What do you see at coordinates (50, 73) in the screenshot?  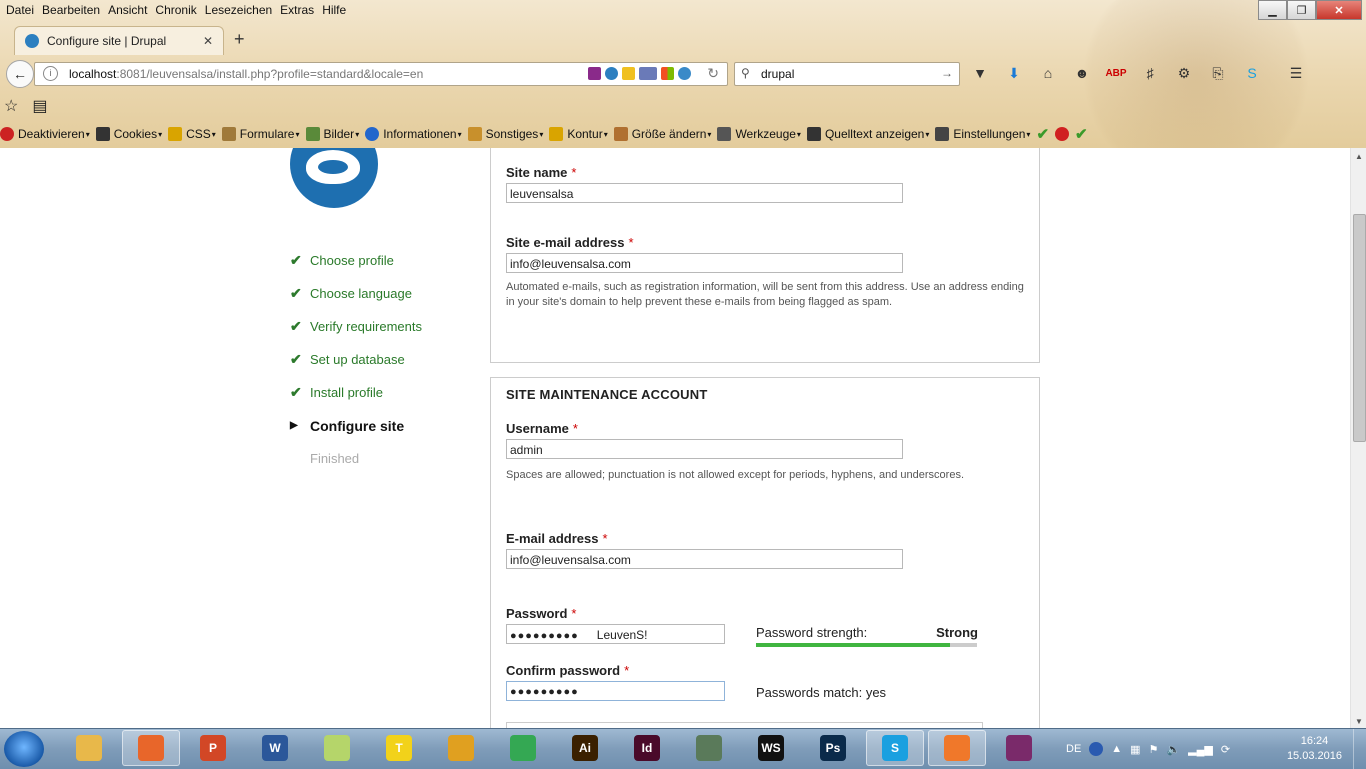 I see `info-icon: i` at bounding box center [50, 73].